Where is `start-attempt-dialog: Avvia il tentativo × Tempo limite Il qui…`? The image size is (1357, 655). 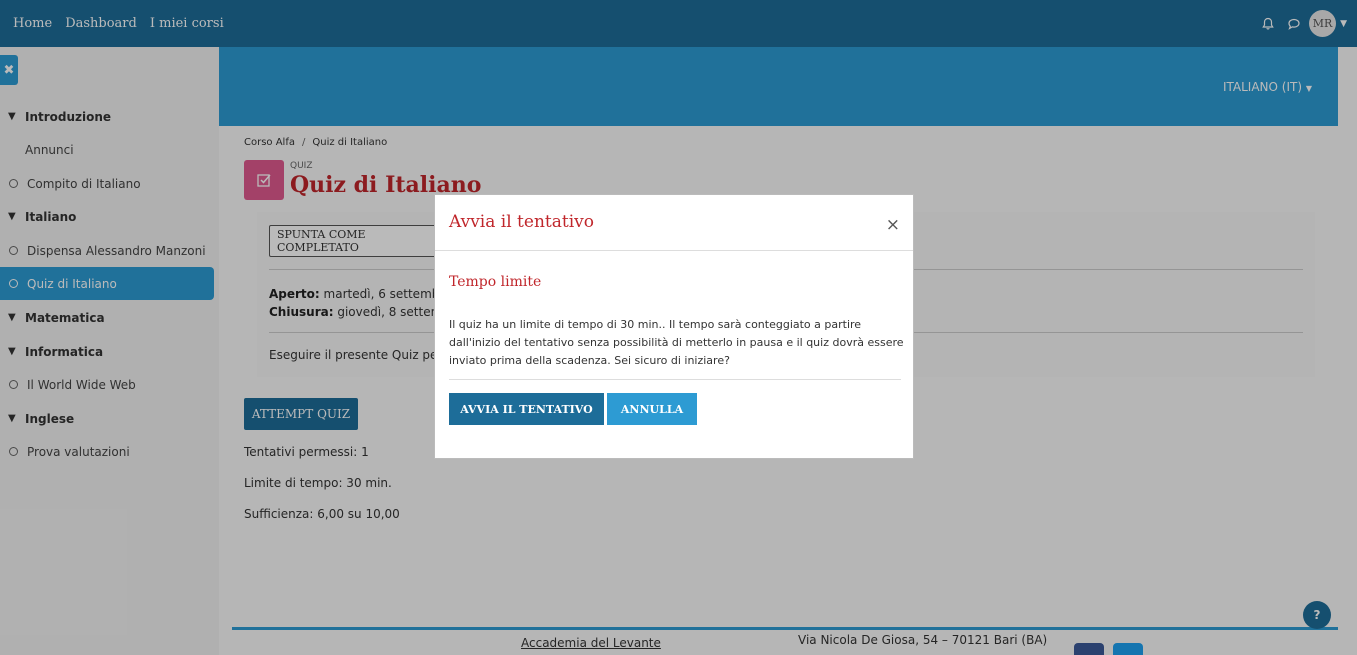
start-attempt-dialog: Avvia il tentativo × Tempo limite Il qui… is located at coordinates (674, 326).